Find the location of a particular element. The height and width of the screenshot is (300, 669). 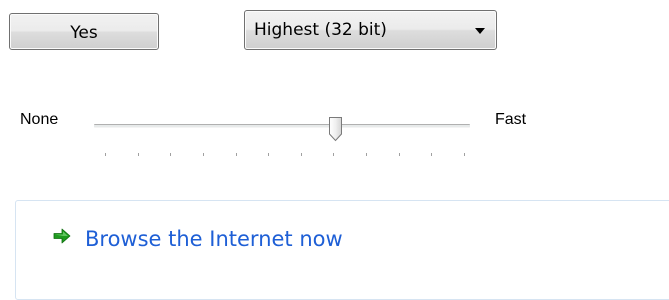

quality-dropdown: Highest (32 bit) is located at coordinates (370, 30).